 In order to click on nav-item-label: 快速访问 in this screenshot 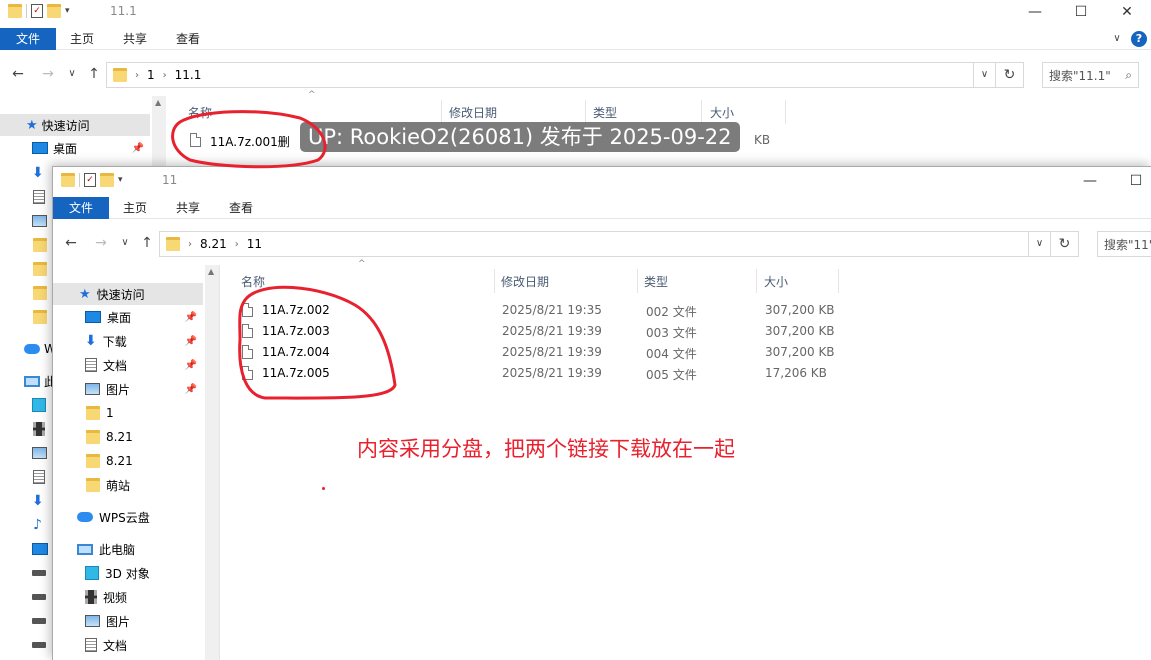, I will do `click(65, 125)`.